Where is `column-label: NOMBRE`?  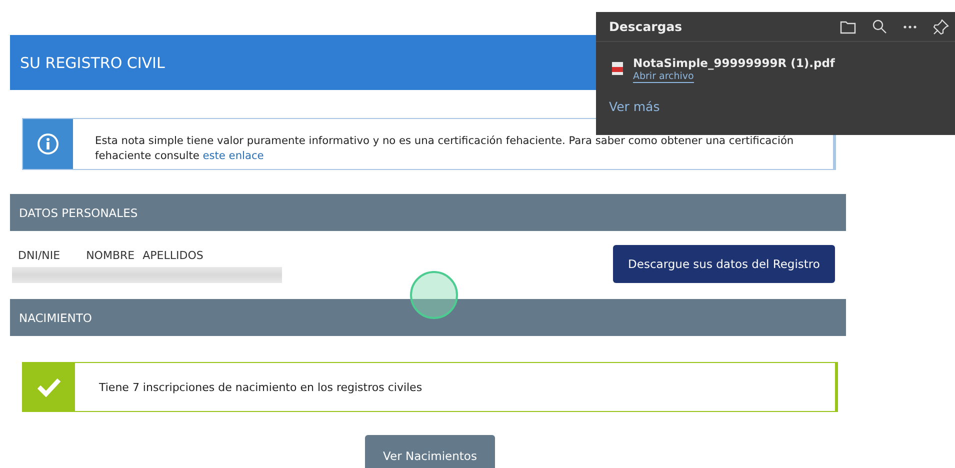
column-label: NOMBRE is located at coordinates (110, 255).